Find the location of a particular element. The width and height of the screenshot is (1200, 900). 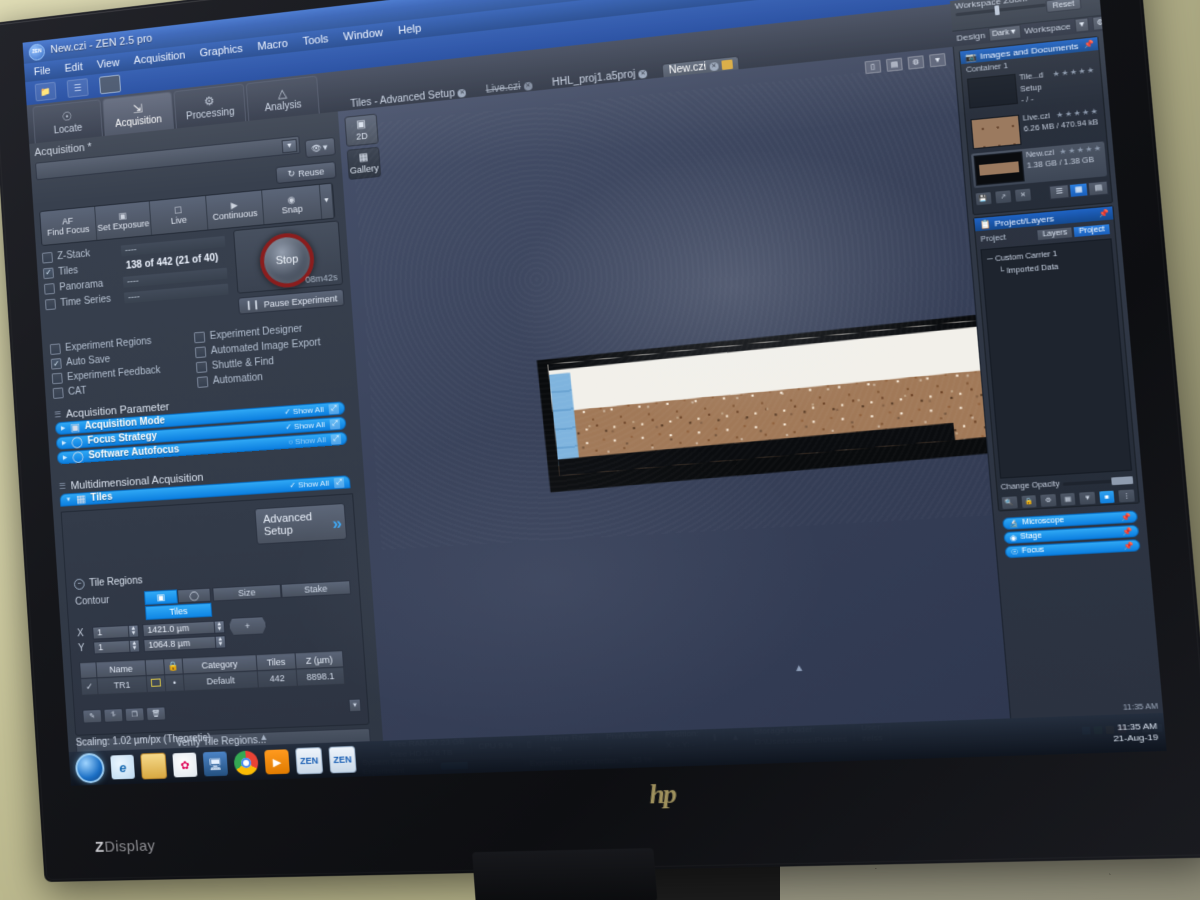

pin-icon-4: 📌 is located at coordinates (1127, 531).